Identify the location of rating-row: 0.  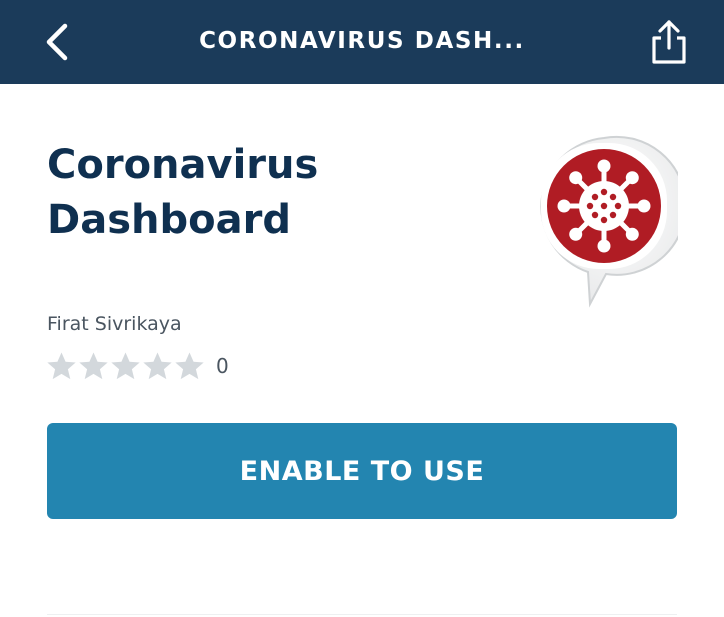
(137, 366).